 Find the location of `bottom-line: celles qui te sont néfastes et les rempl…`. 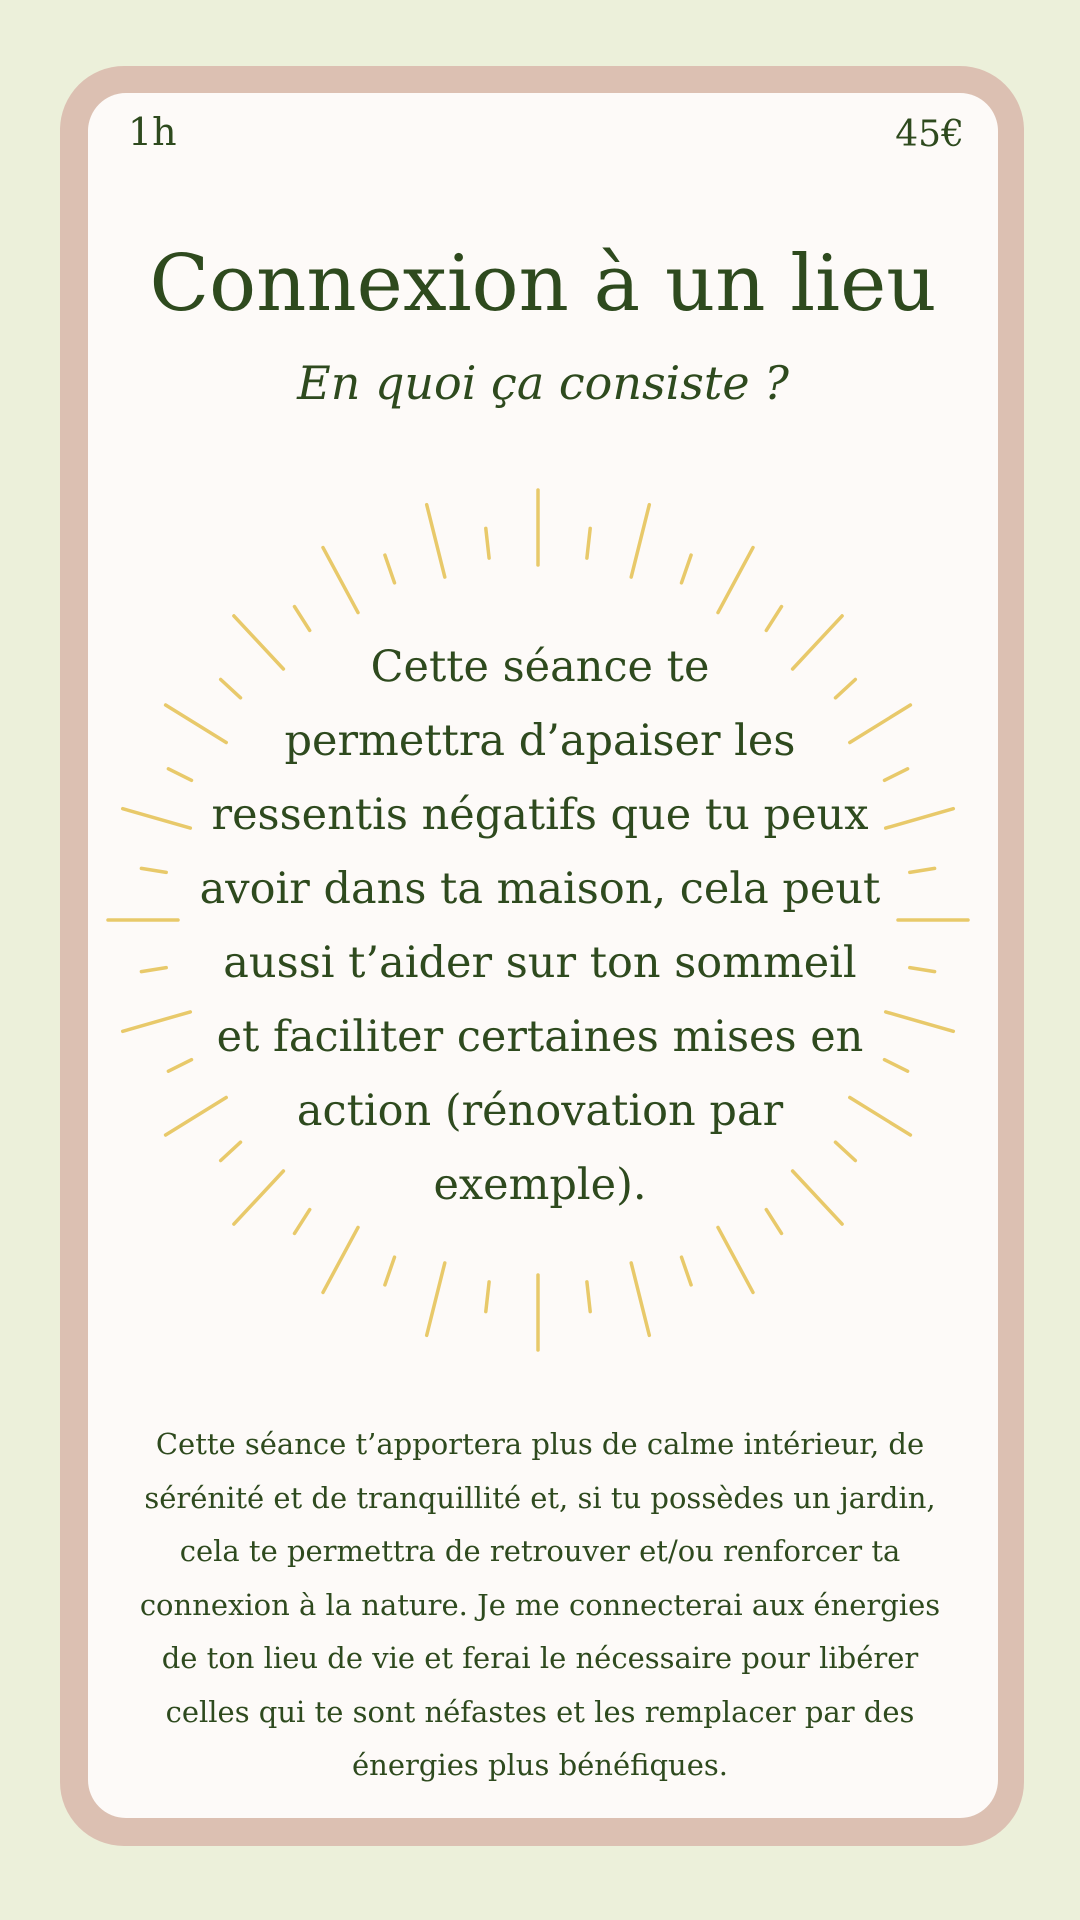

bottom-line: celles qui te sont néfastes et les rempl… is located at coordinates (540, 1711).